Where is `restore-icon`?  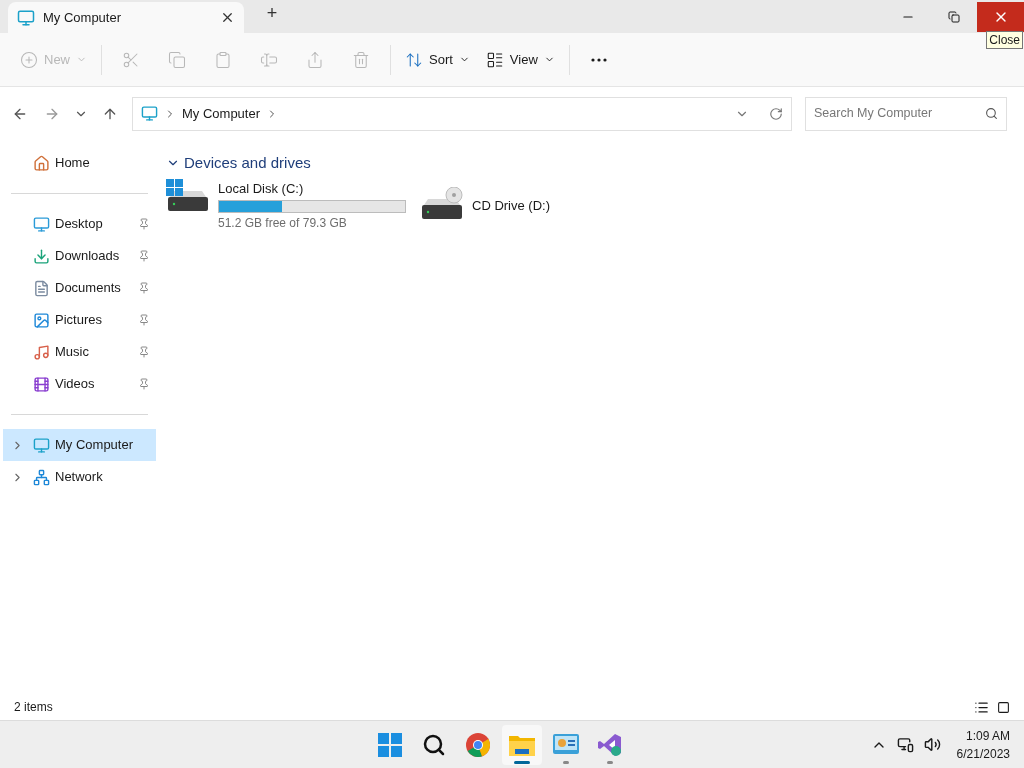
restore-icon is located at coordinates (954, 16).